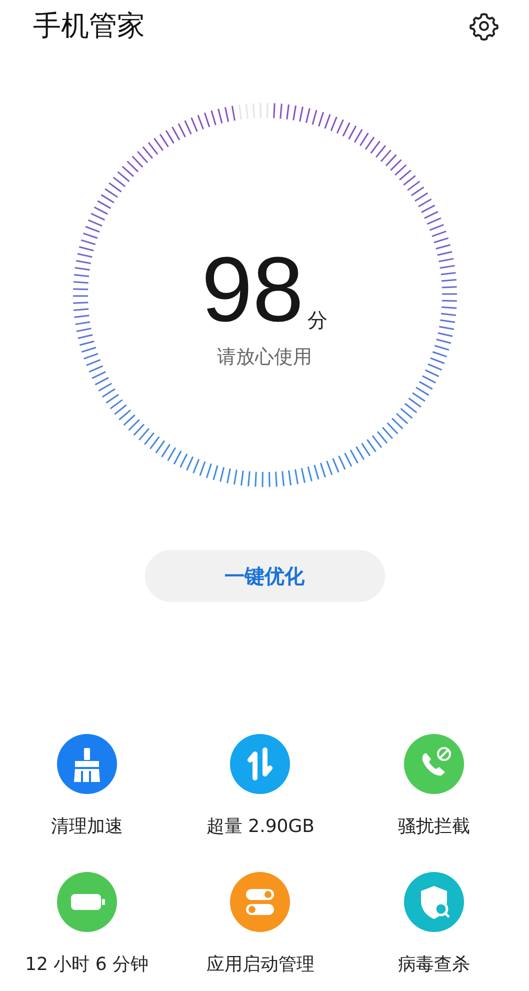 The image size is (529, 991). I want to click on tool-label: 12 小时 6 分钟, so click(87, 964).